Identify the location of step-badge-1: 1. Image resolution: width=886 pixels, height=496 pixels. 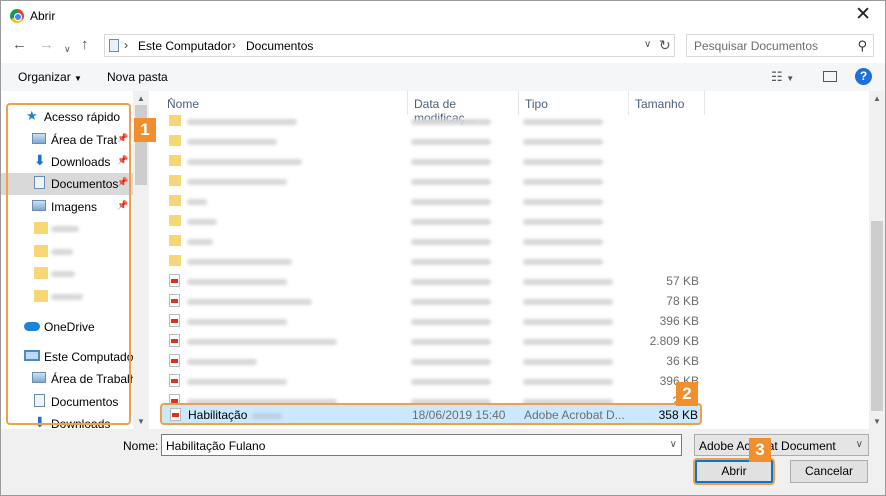
(145, 130).